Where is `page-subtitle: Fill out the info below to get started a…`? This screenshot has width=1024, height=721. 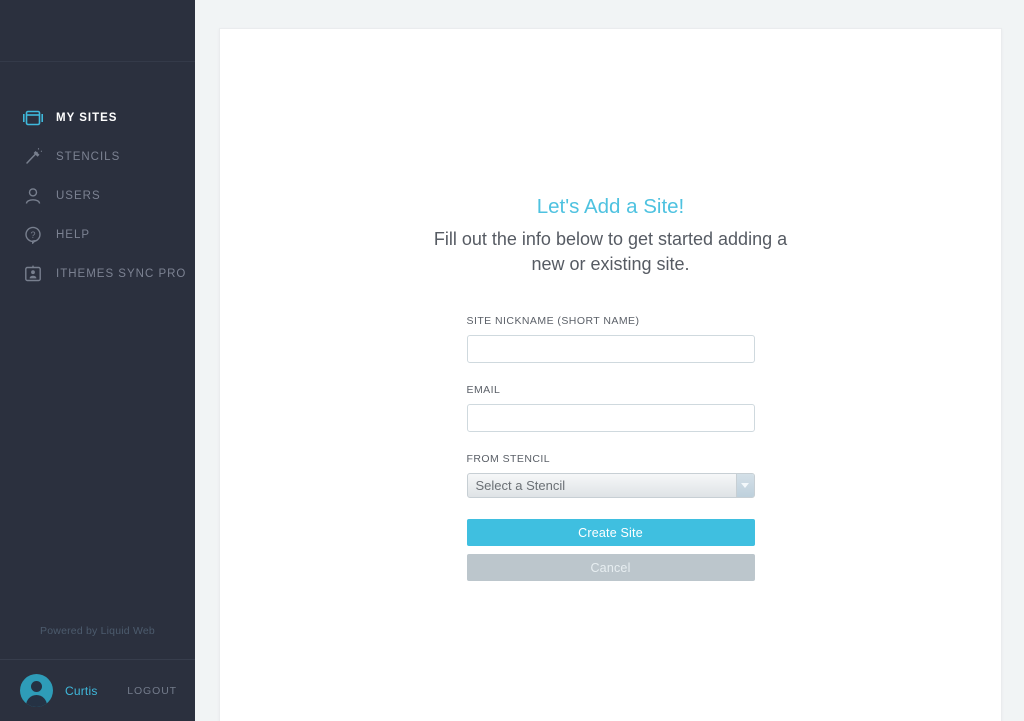 page-subtitle: Fill out the info below to get started a… is located at coordinates (610, 251).